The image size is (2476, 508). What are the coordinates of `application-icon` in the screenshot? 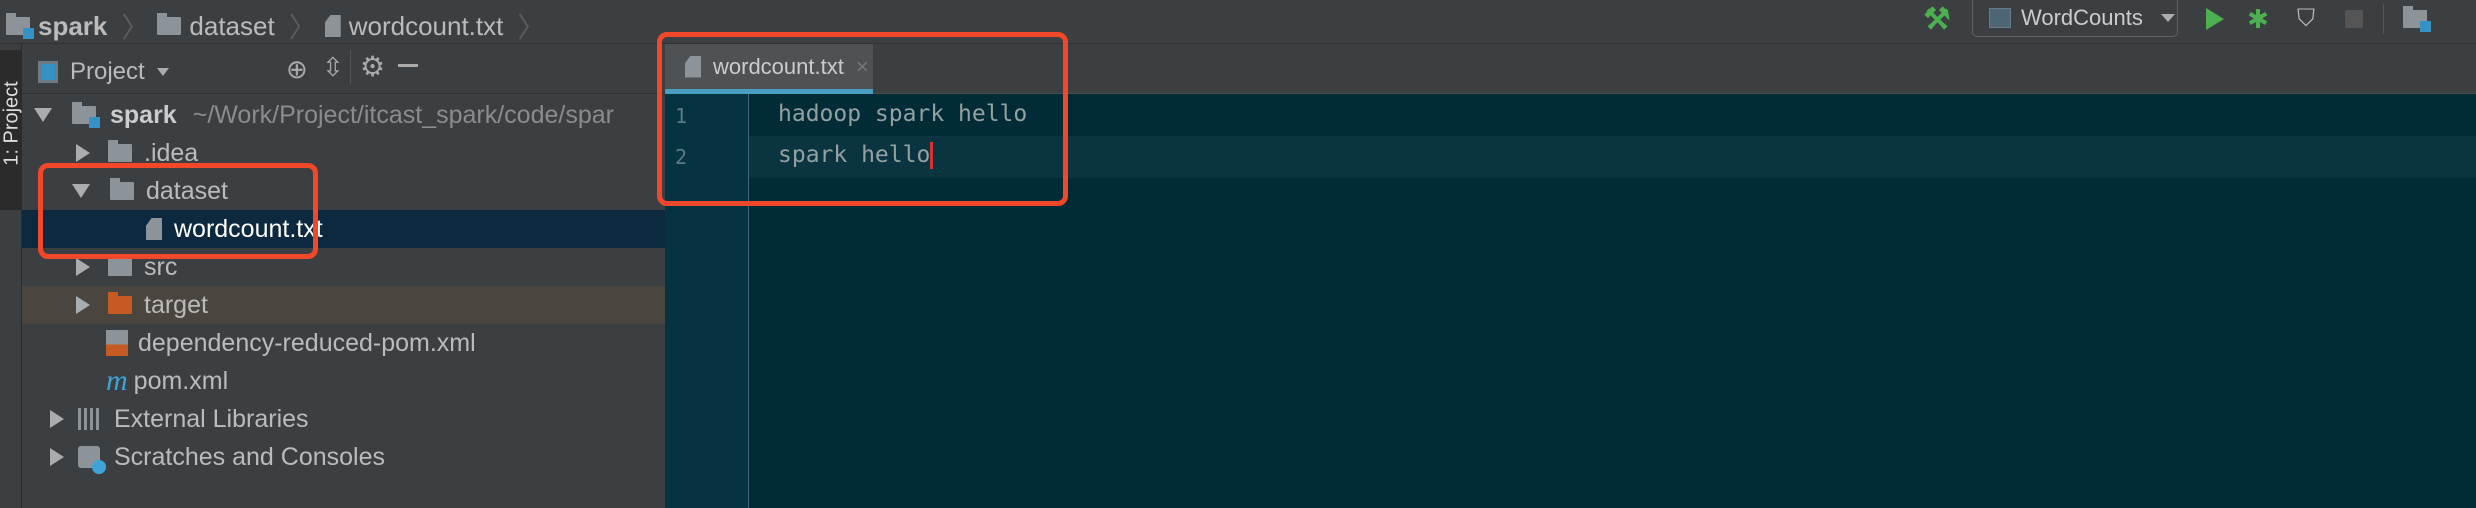 It's located at (2000, 18).